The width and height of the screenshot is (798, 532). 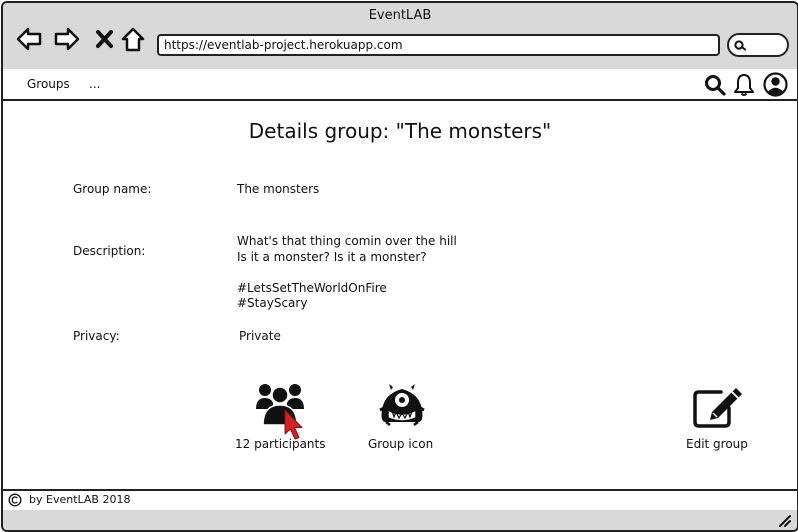 I want to click on group-name-value: The monsters, so click(x=278, y=189).